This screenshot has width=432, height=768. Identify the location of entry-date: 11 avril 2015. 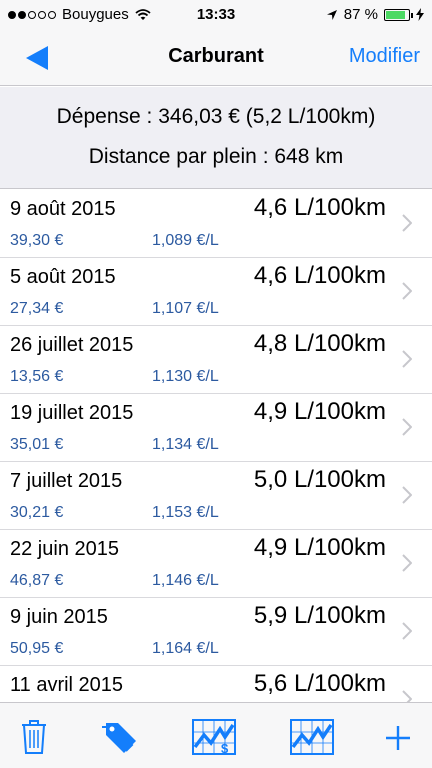
(67, 685).